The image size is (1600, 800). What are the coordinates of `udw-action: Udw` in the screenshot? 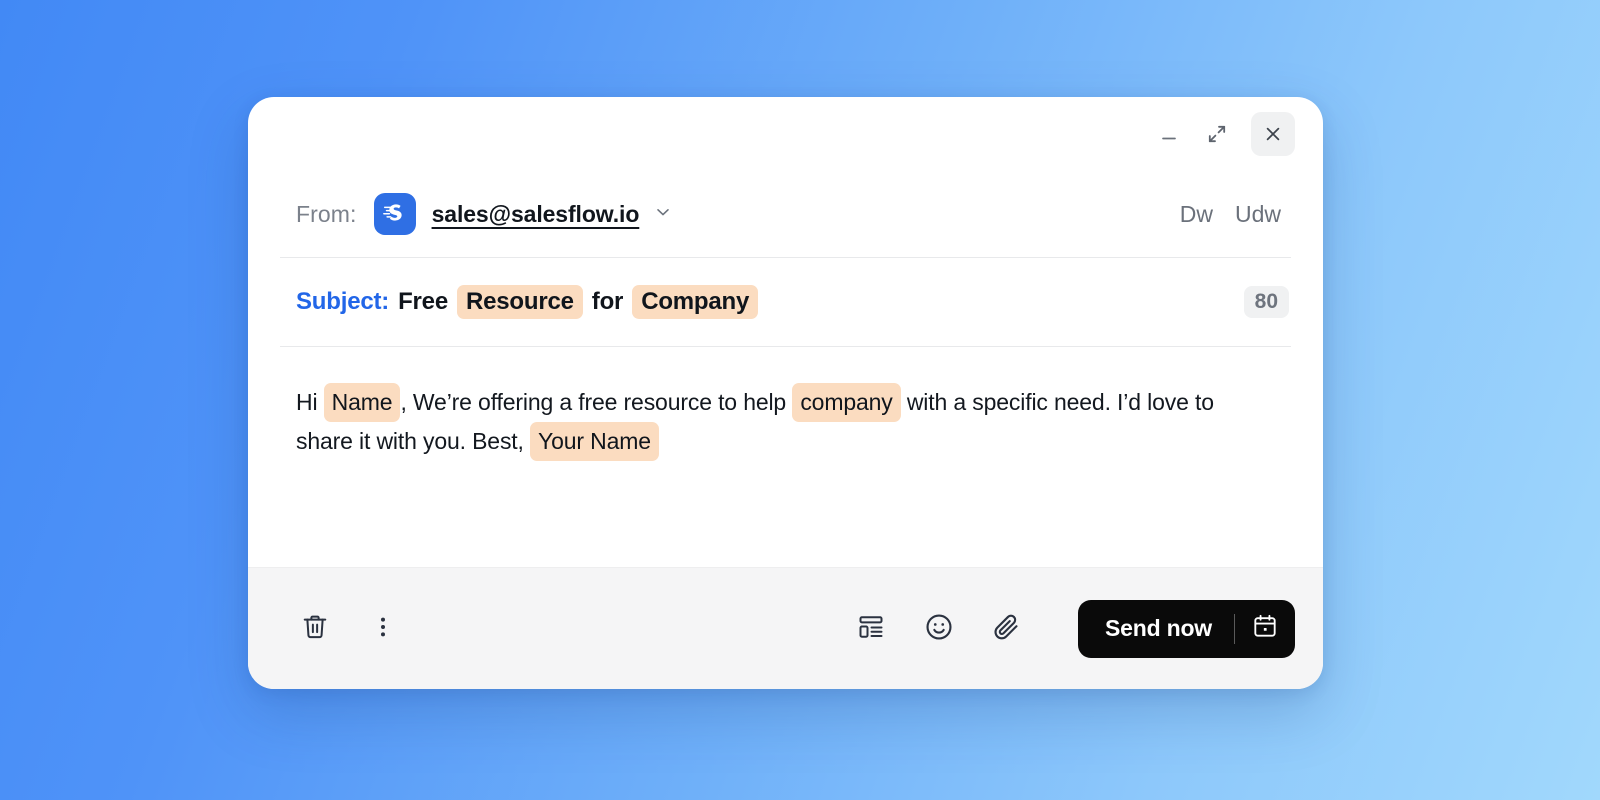 It's located at (1258, 214).